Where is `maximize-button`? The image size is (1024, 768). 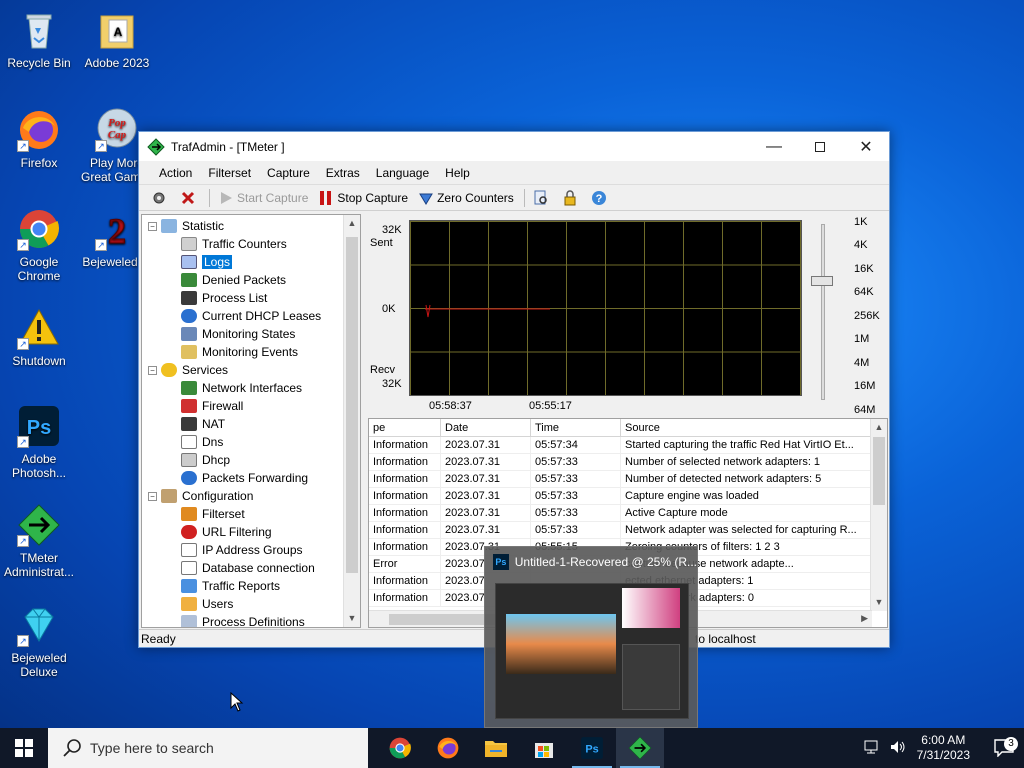
maximize-button is located at coordinates (820, 146).